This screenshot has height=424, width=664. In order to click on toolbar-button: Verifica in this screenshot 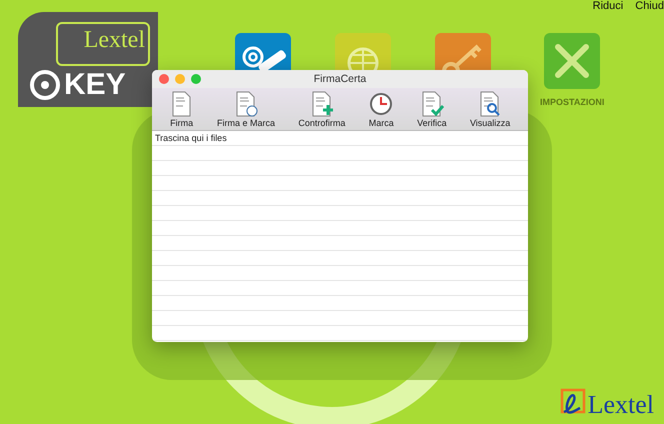, I will do `click(432, 109)`.